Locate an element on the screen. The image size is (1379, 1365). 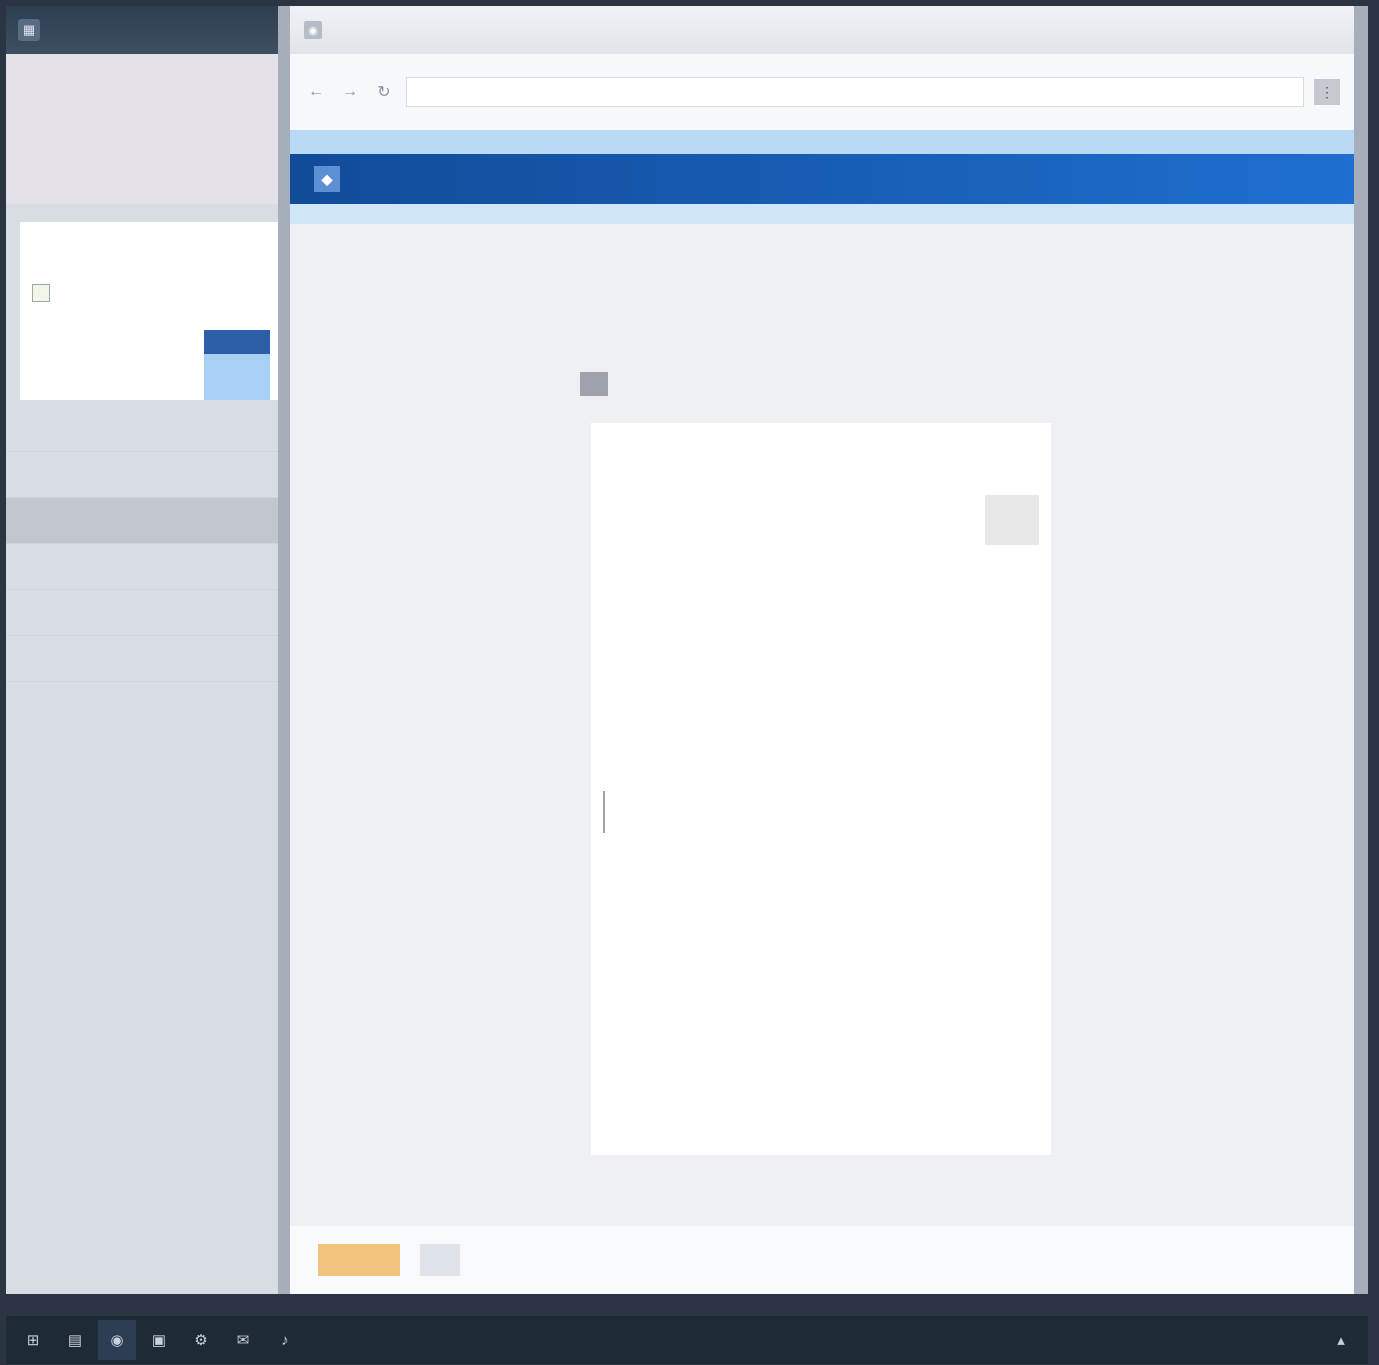
terminal-icon: ▣ is located at coordinates (159, 1340).